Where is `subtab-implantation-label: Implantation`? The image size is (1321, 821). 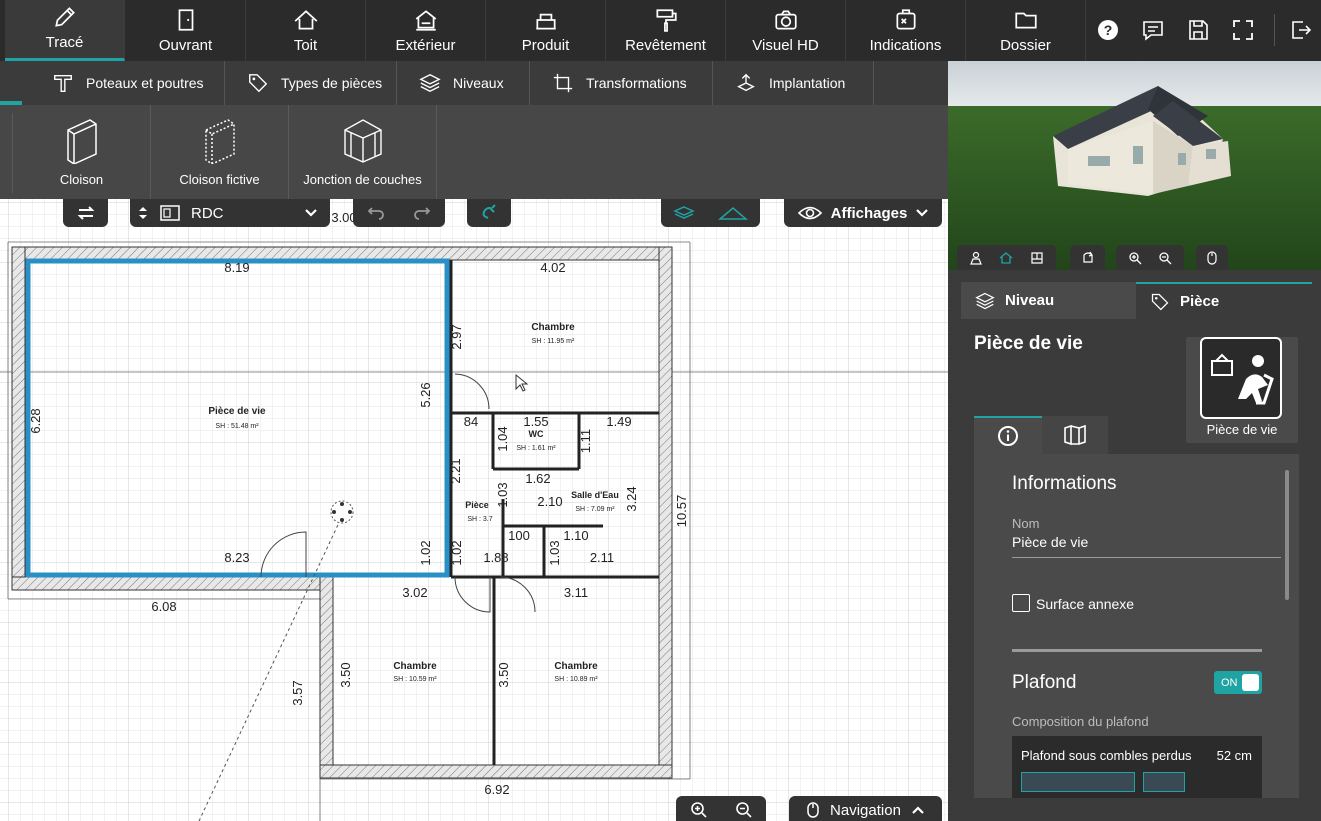 subtab-implantation-label: Implantation is located at coordinates (807, 83).